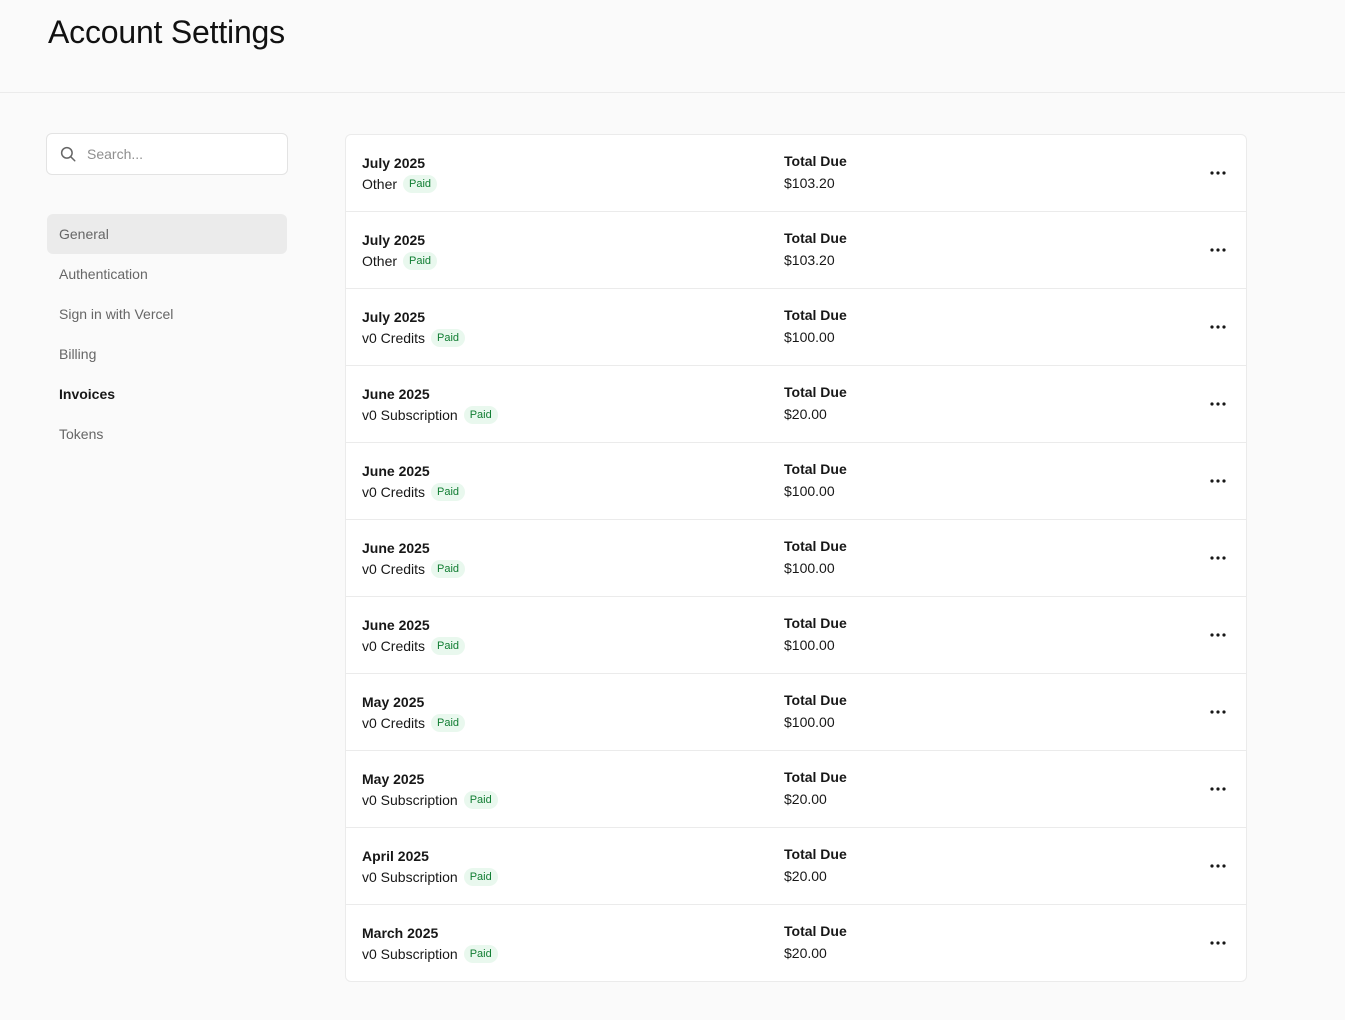  I want to click on sidebar-item-invoices: Invoices, so click(167, 394).